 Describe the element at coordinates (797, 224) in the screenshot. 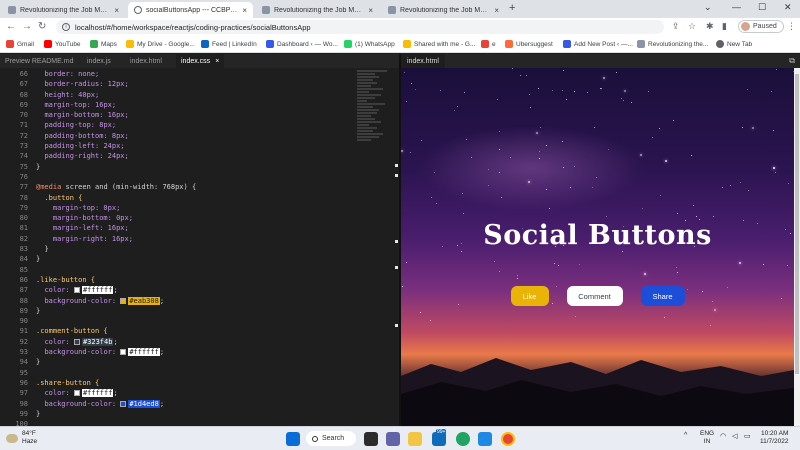

I see `scrollbar-thumb` at that location.